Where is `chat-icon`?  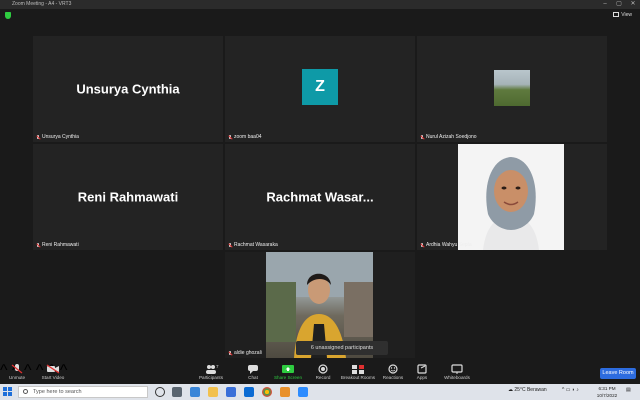 chat-icon is located at coordinates (253, 369).